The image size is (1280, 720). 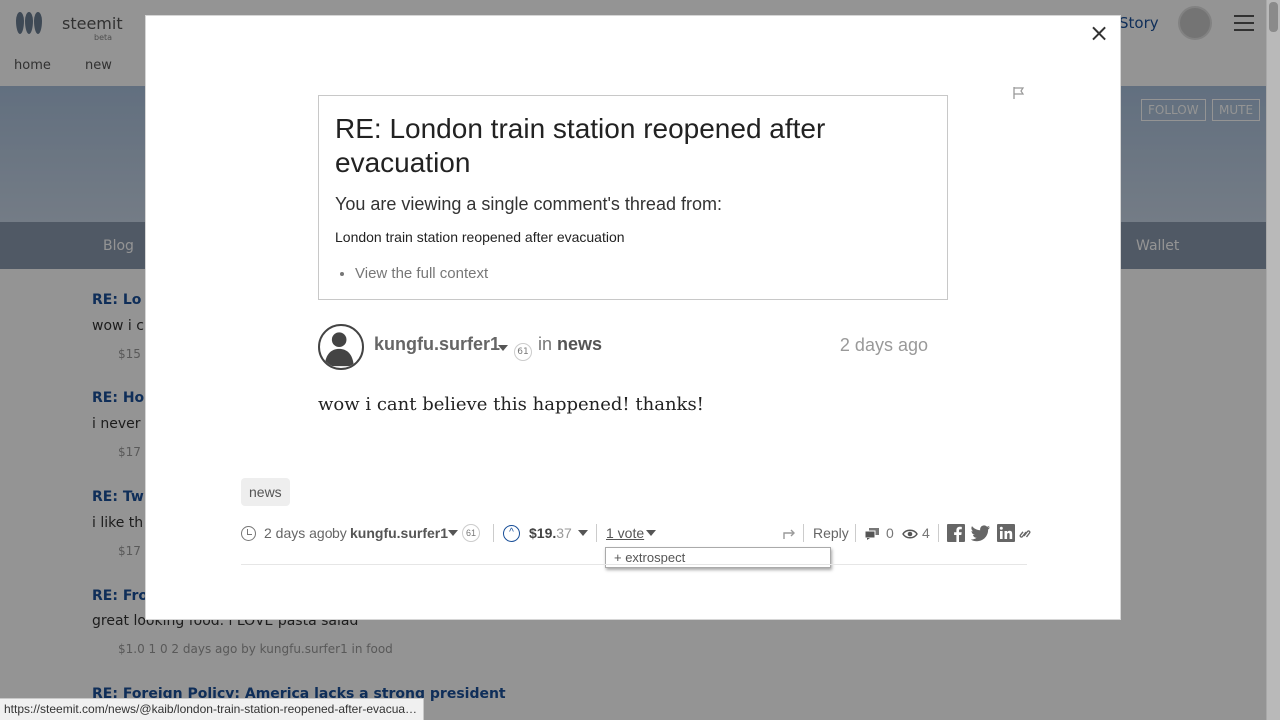 I want to click on page-scrollbar, so click(x=1273, y=360).